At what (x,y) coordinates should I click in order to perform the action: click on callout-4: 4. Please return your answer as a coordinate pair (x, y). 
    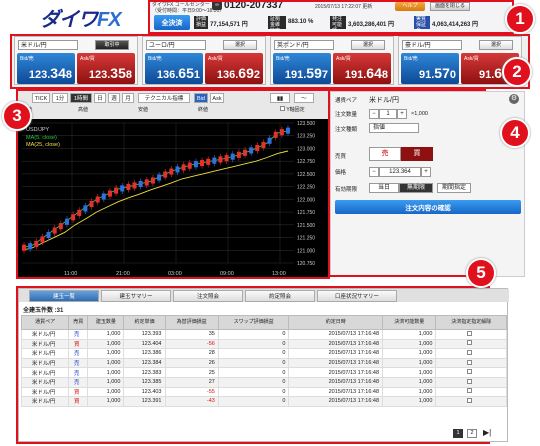
    Looking at the image, I should click on (515, 133).